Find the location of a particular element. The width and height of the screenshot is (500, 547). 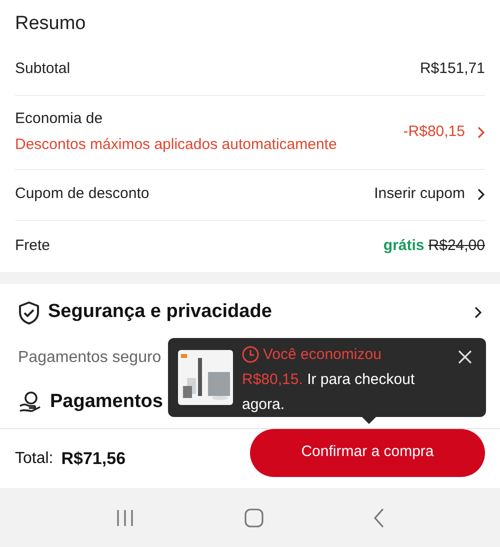

row-label: Frete is located at coordinates (32, 246).